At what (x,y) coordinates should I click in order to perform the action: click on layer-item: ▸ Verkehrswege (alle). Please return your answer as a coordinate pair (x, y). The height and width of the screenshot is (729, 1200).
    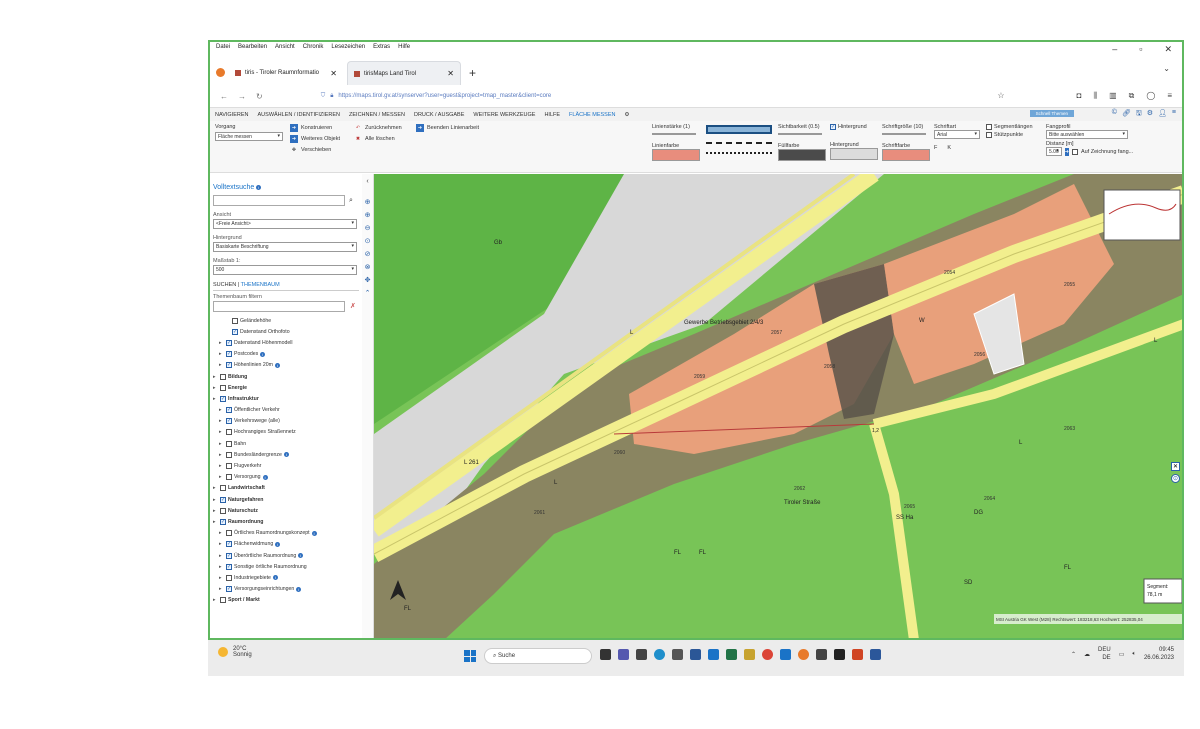
    Looking at the image, I should click on (286, 421).